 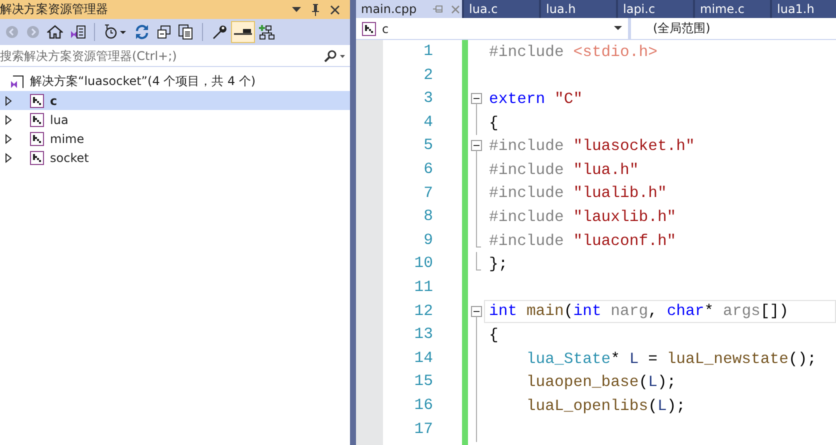 What do you see at coordinates (638, 311) in the screenshot?
I see `code-line: int main(int narg, char* args[])` at bounding box center [638, 311].